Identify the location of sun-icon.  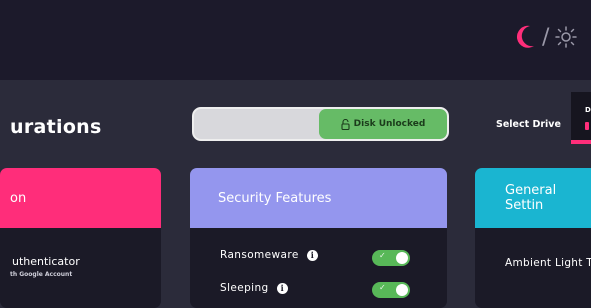
(566, 37).